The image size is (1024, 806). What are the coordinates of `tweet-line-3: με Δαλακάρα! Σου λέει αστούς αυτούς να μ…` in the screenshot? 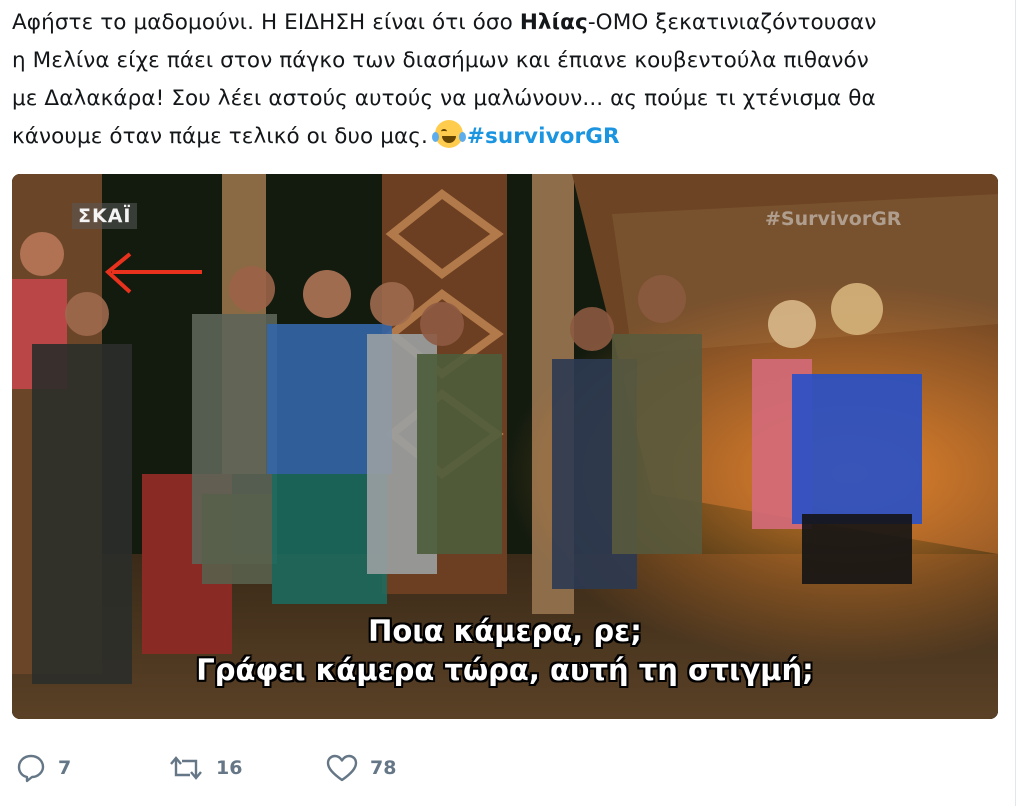 It's located at (444, 98).